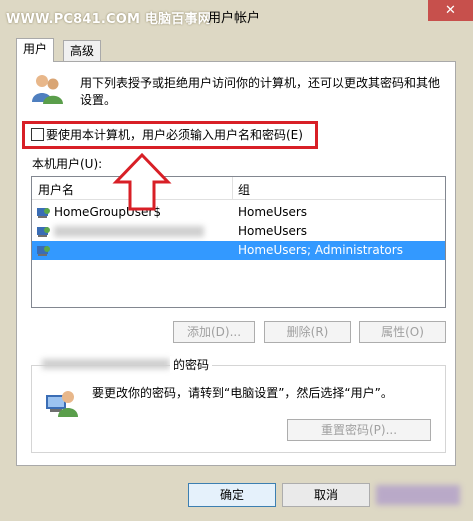 The width and height of the screenshot is (473, 521). I want to click on list-header: 用户名 组, so click(238, 188).